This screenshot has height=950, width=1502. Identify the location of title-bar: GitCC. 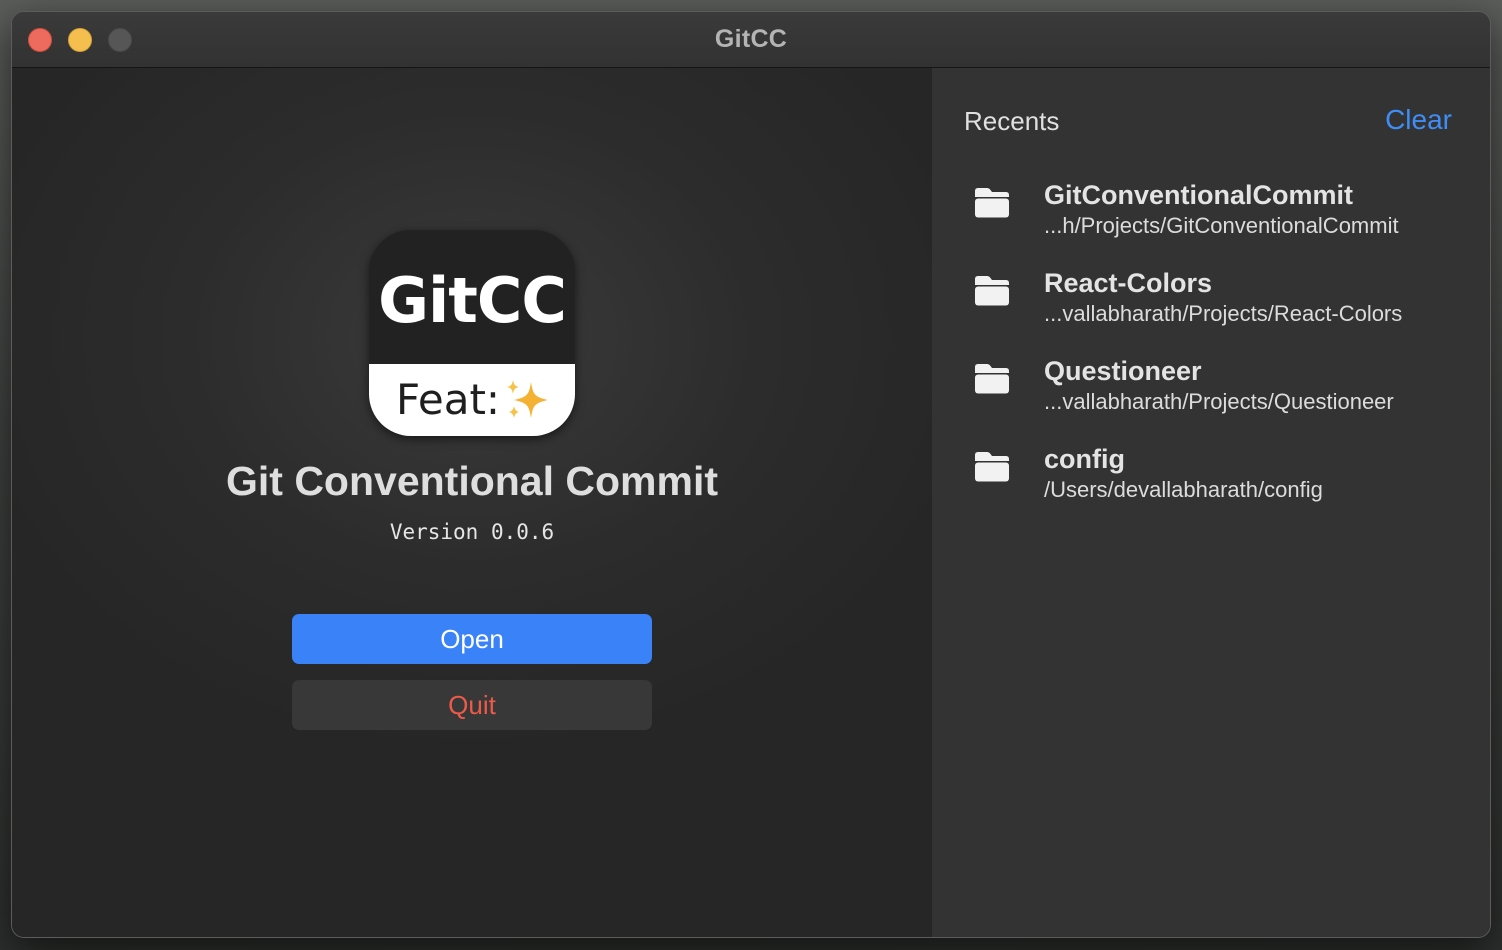
(751, 40).